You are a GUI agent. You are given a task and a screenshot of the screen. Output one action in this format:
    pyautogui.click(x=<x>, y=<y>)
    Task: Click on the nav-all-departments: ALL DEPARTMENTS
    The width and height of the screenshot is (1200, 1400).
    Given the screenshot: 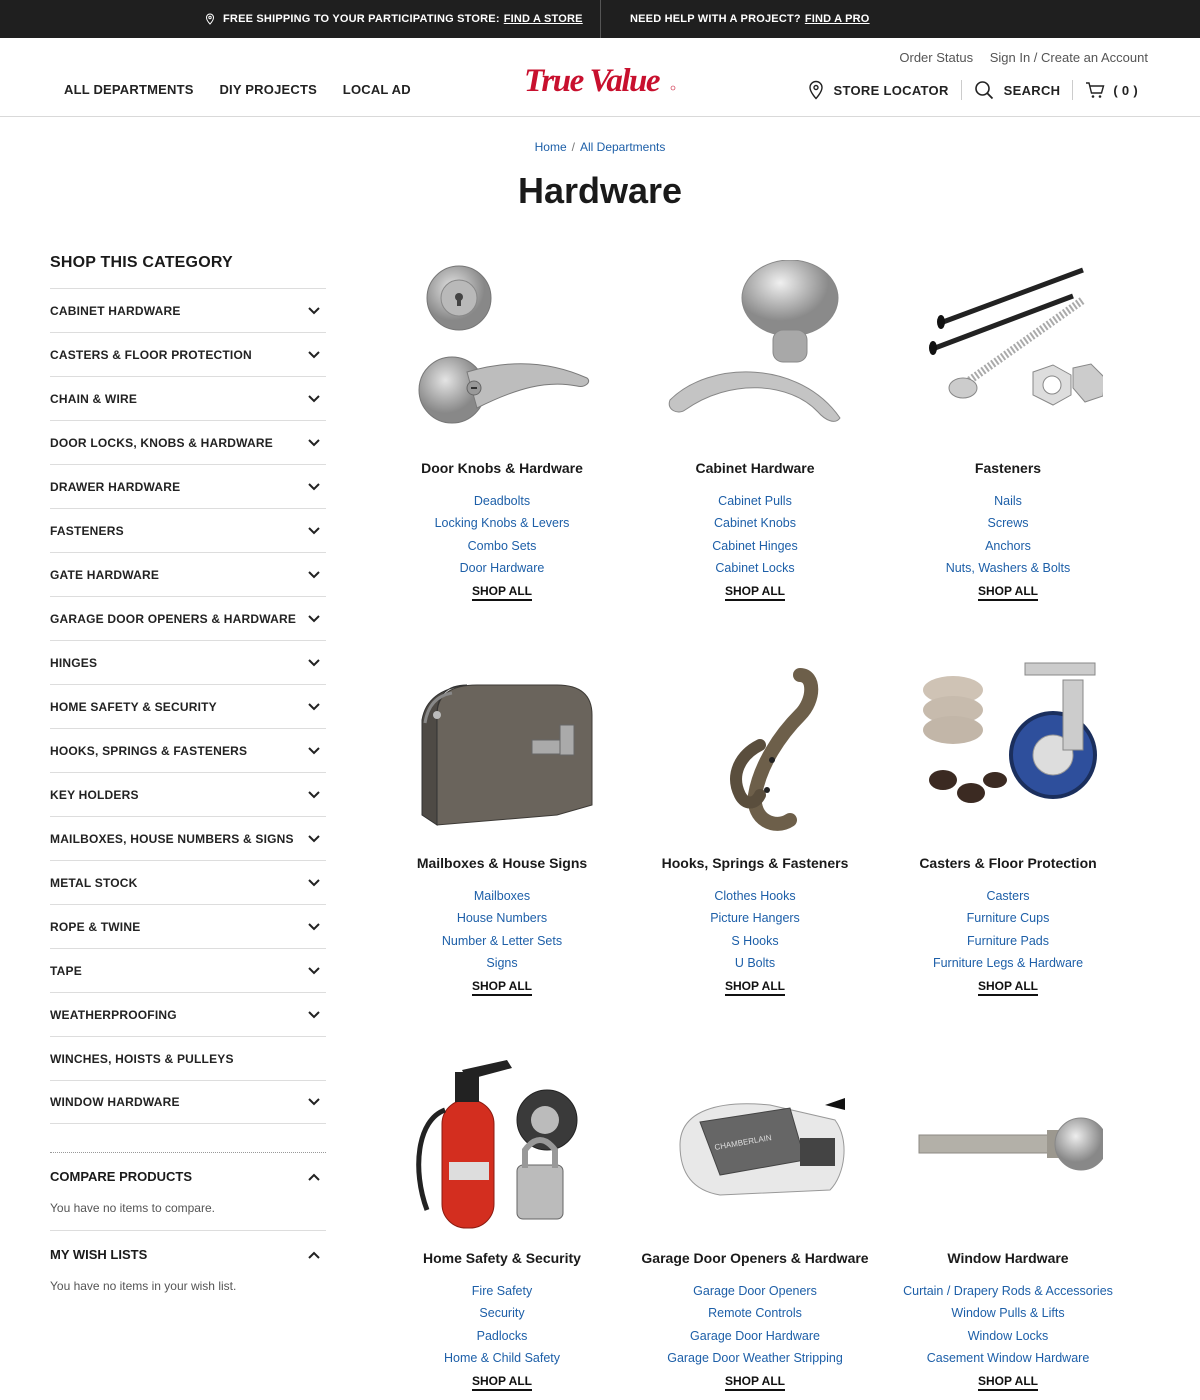 What is the action you would take?
    pyautogui.click(x=129, y=89)
    